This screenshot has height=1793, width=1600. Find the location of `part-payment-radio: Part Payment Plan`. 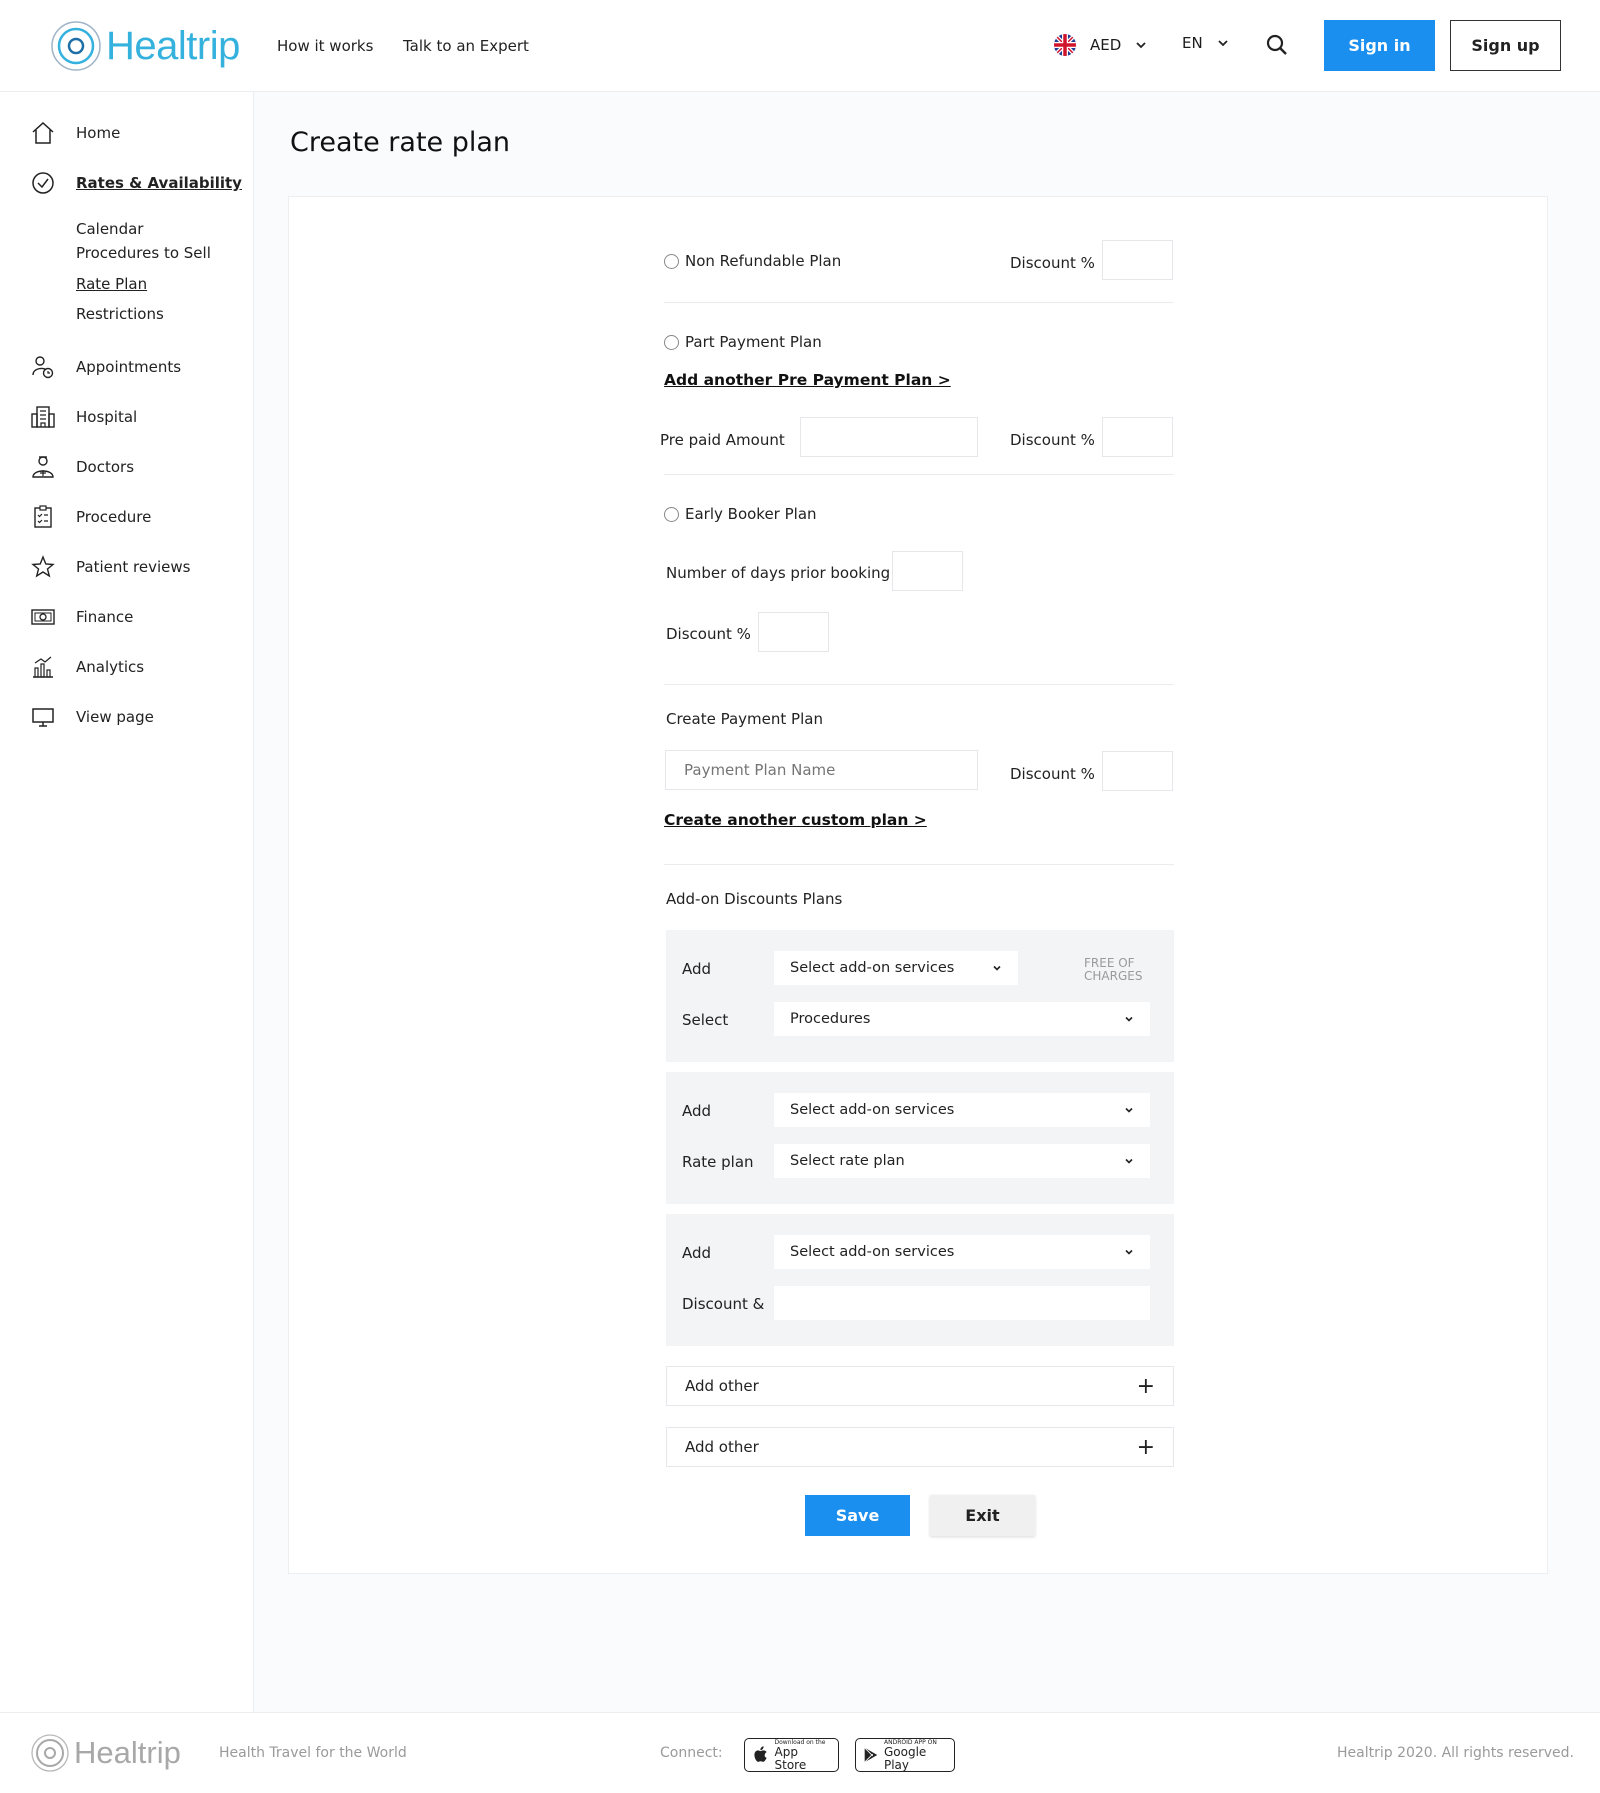

part-payment-radio: Part Payment Plan is located at coordinates (743, 342).